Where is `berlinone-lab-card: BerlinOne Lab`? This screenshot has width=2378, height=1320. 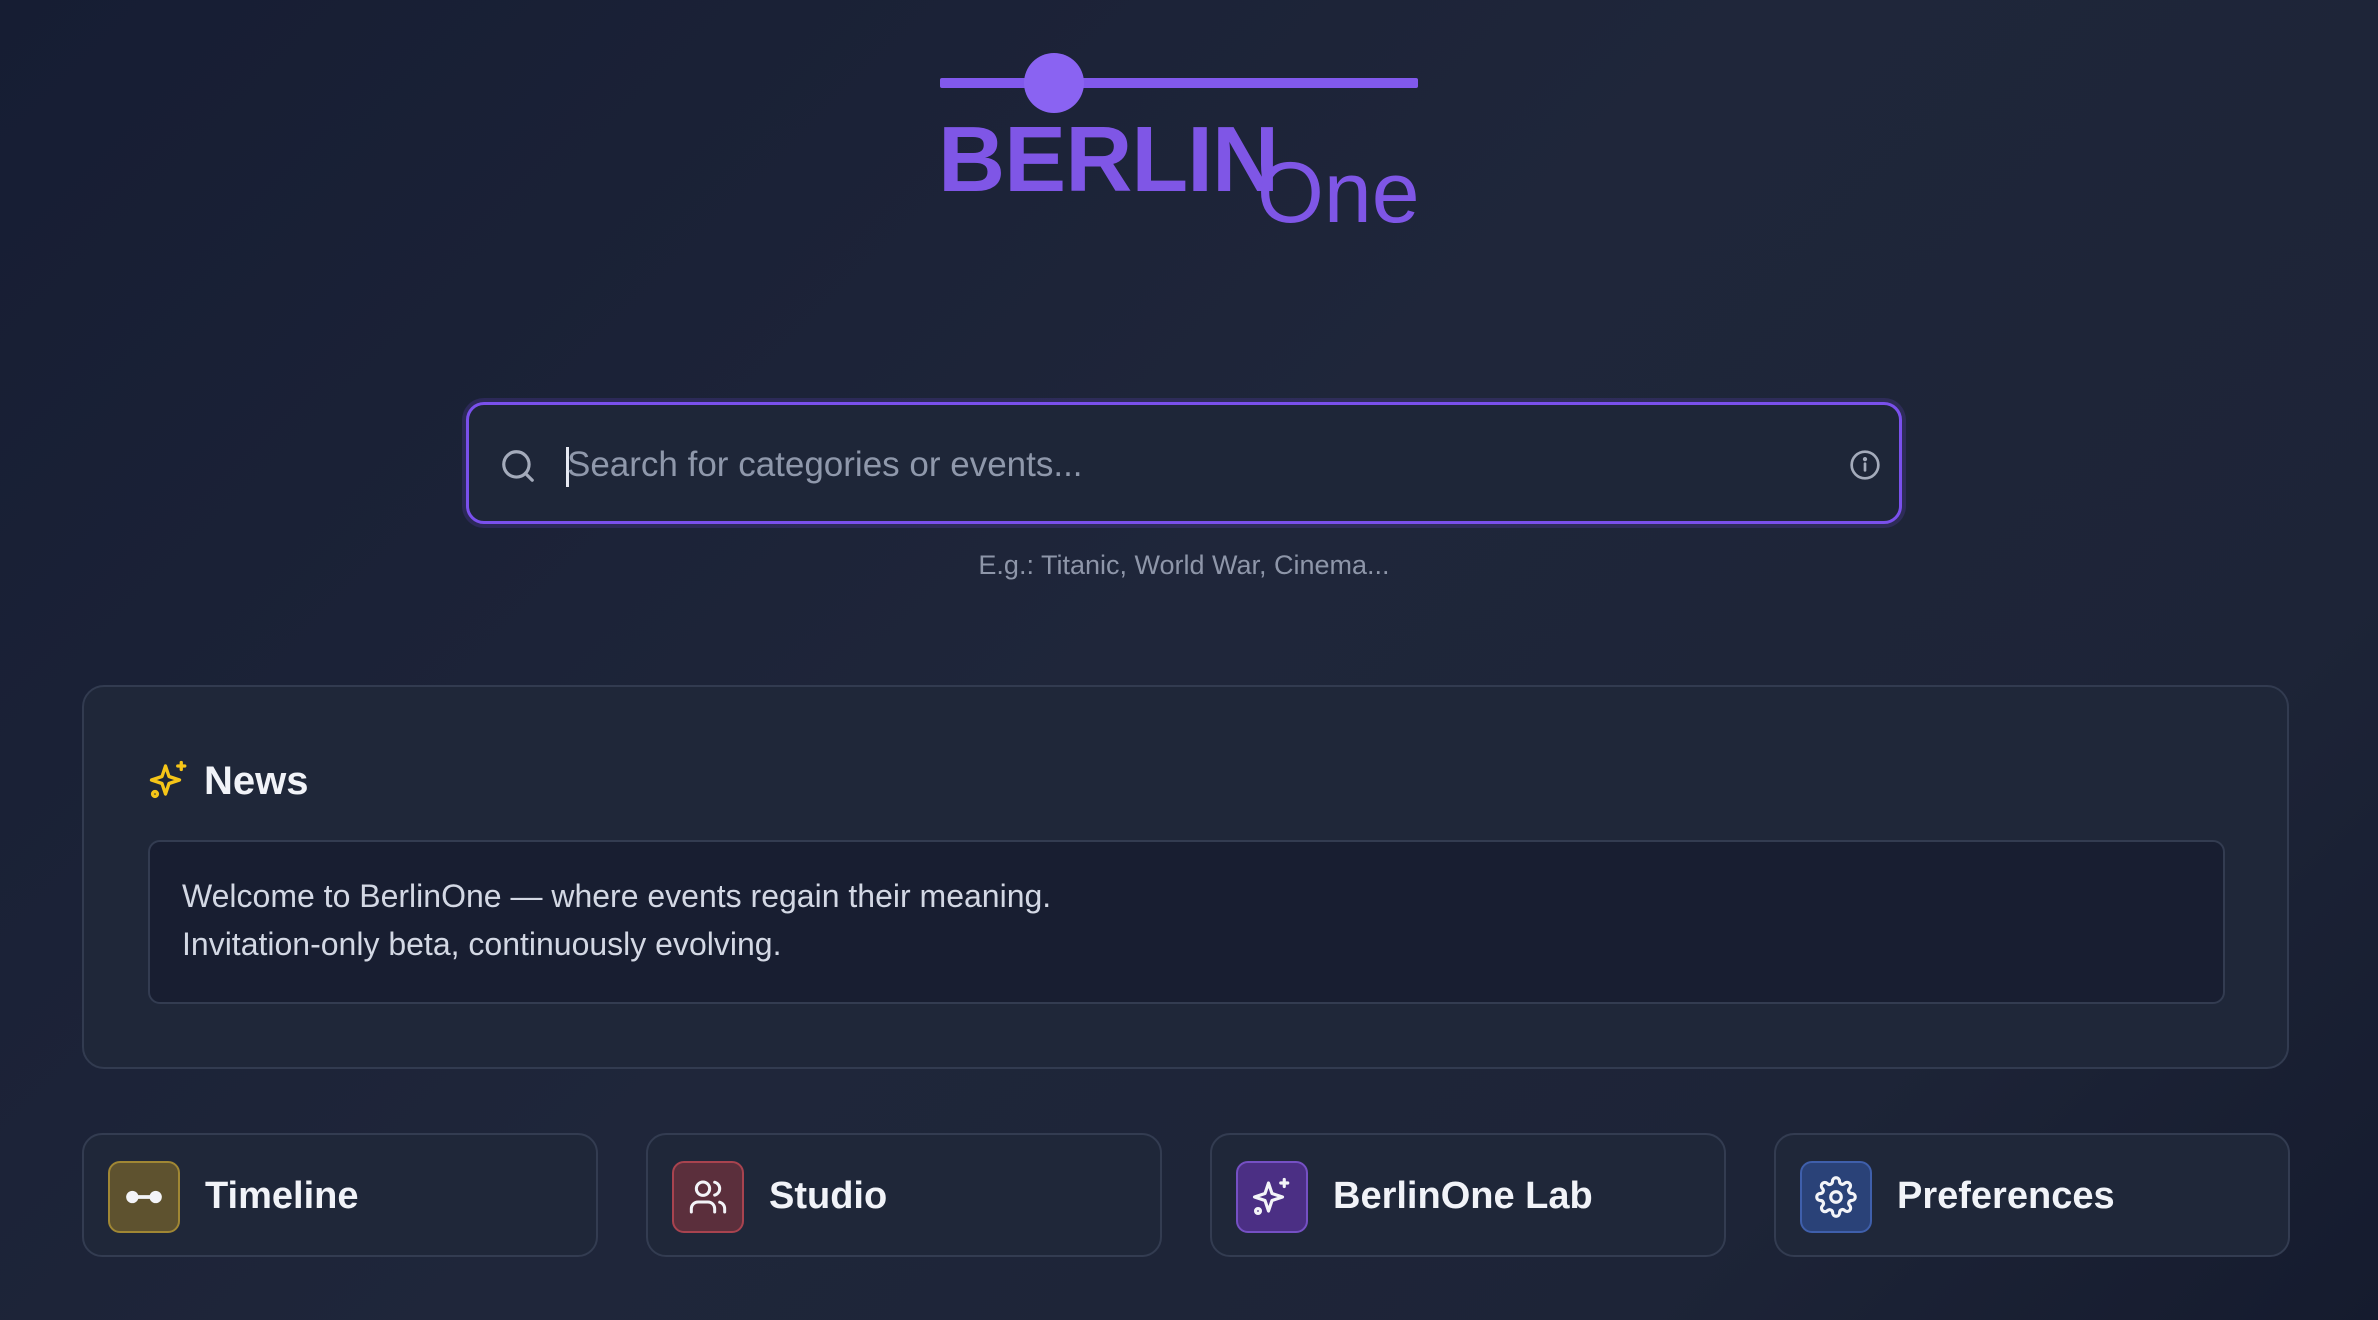
berlinone-lab-card: BerlinOne Lab is located at coordinates (1468, 1195).